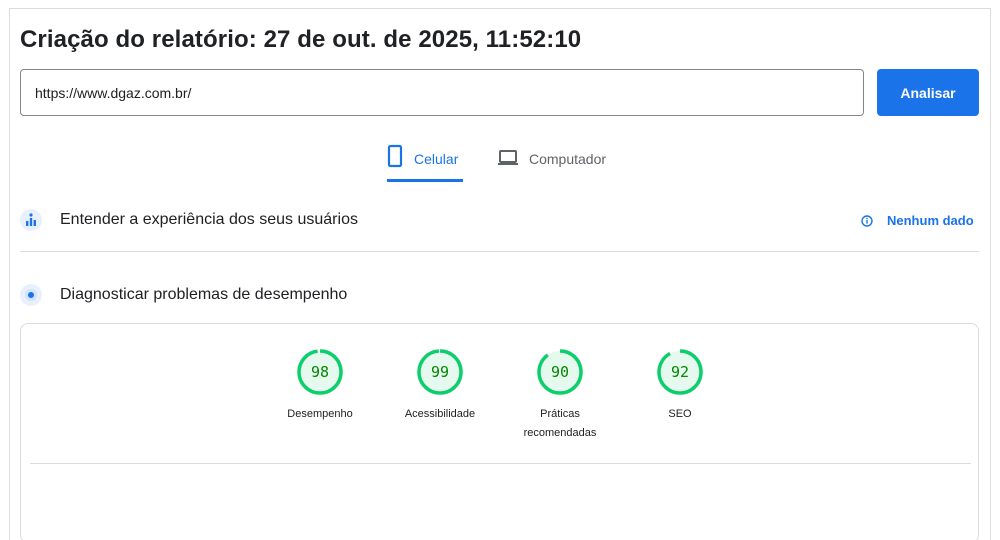  Describe the element at coordinates (31, 220) in the screenshot. I see `users-experience-icon` at that location.